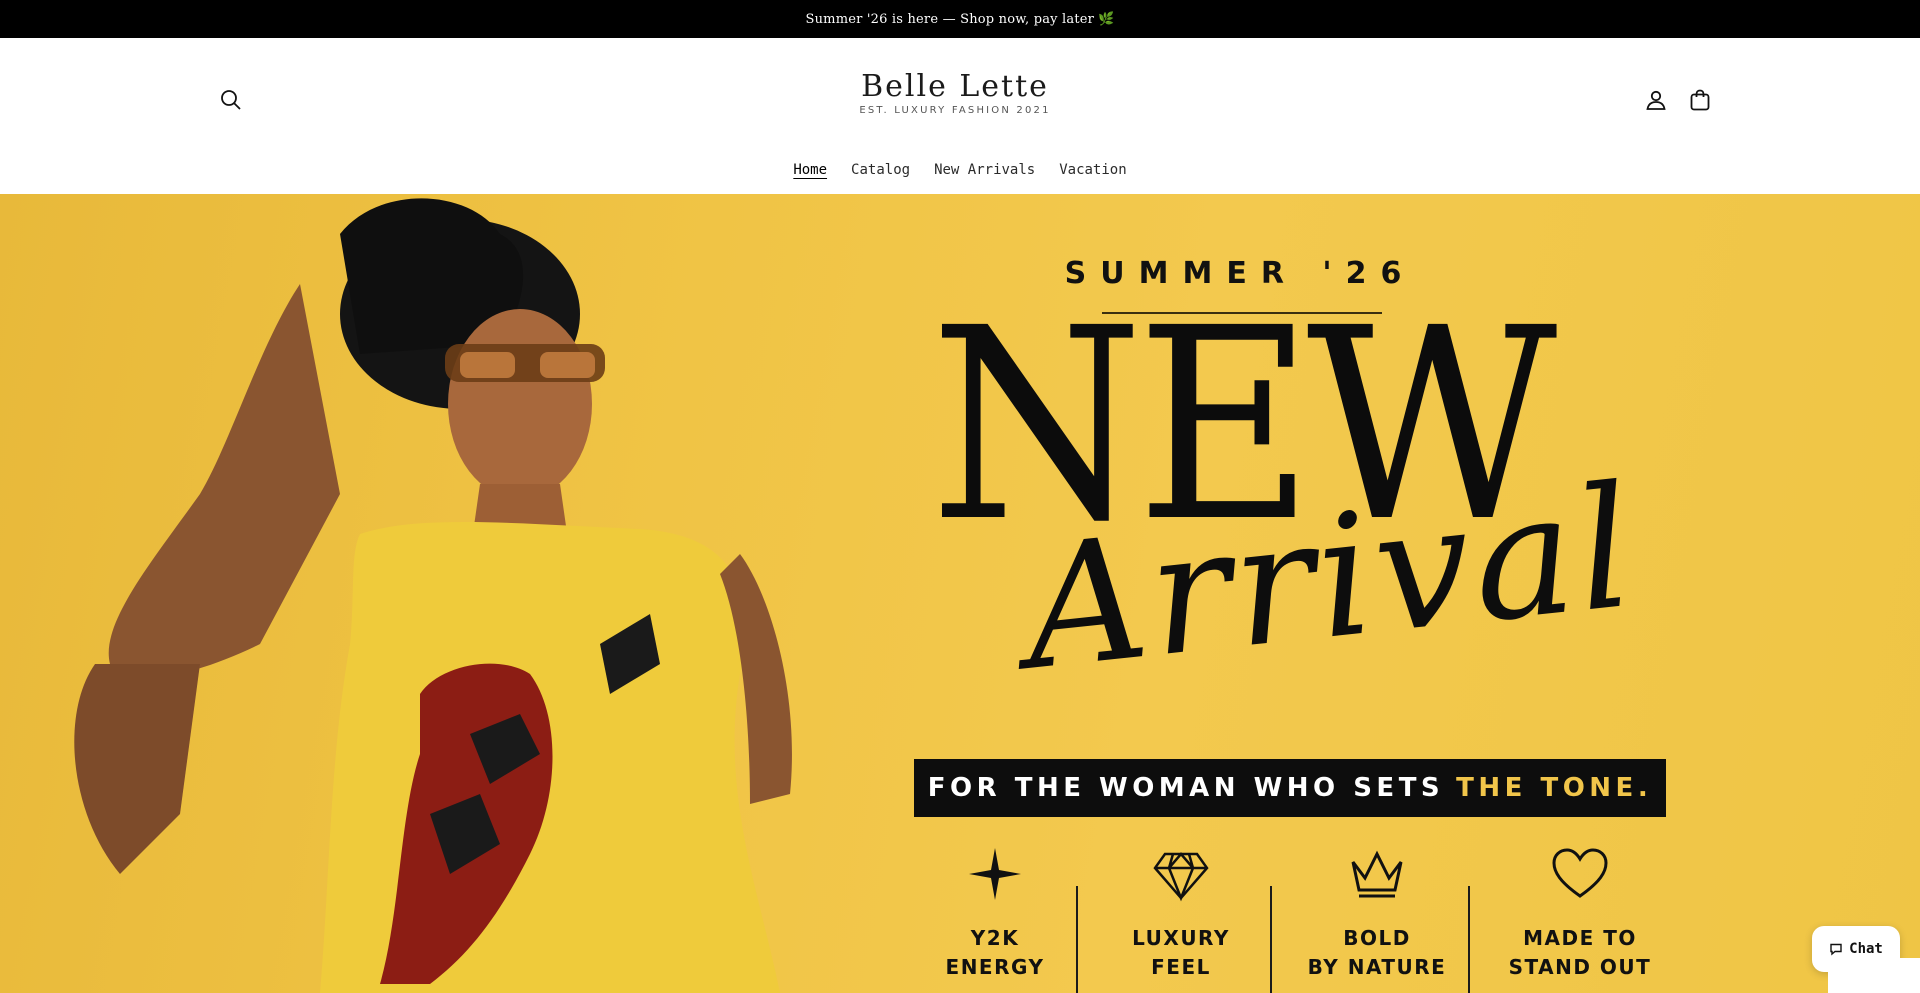 The width and height of the screenshot is (1920, 993). What do you see at coordinates (1181, 874) in the screenshot?
I see `diamond-icon` at bounding box center [1181, 874].